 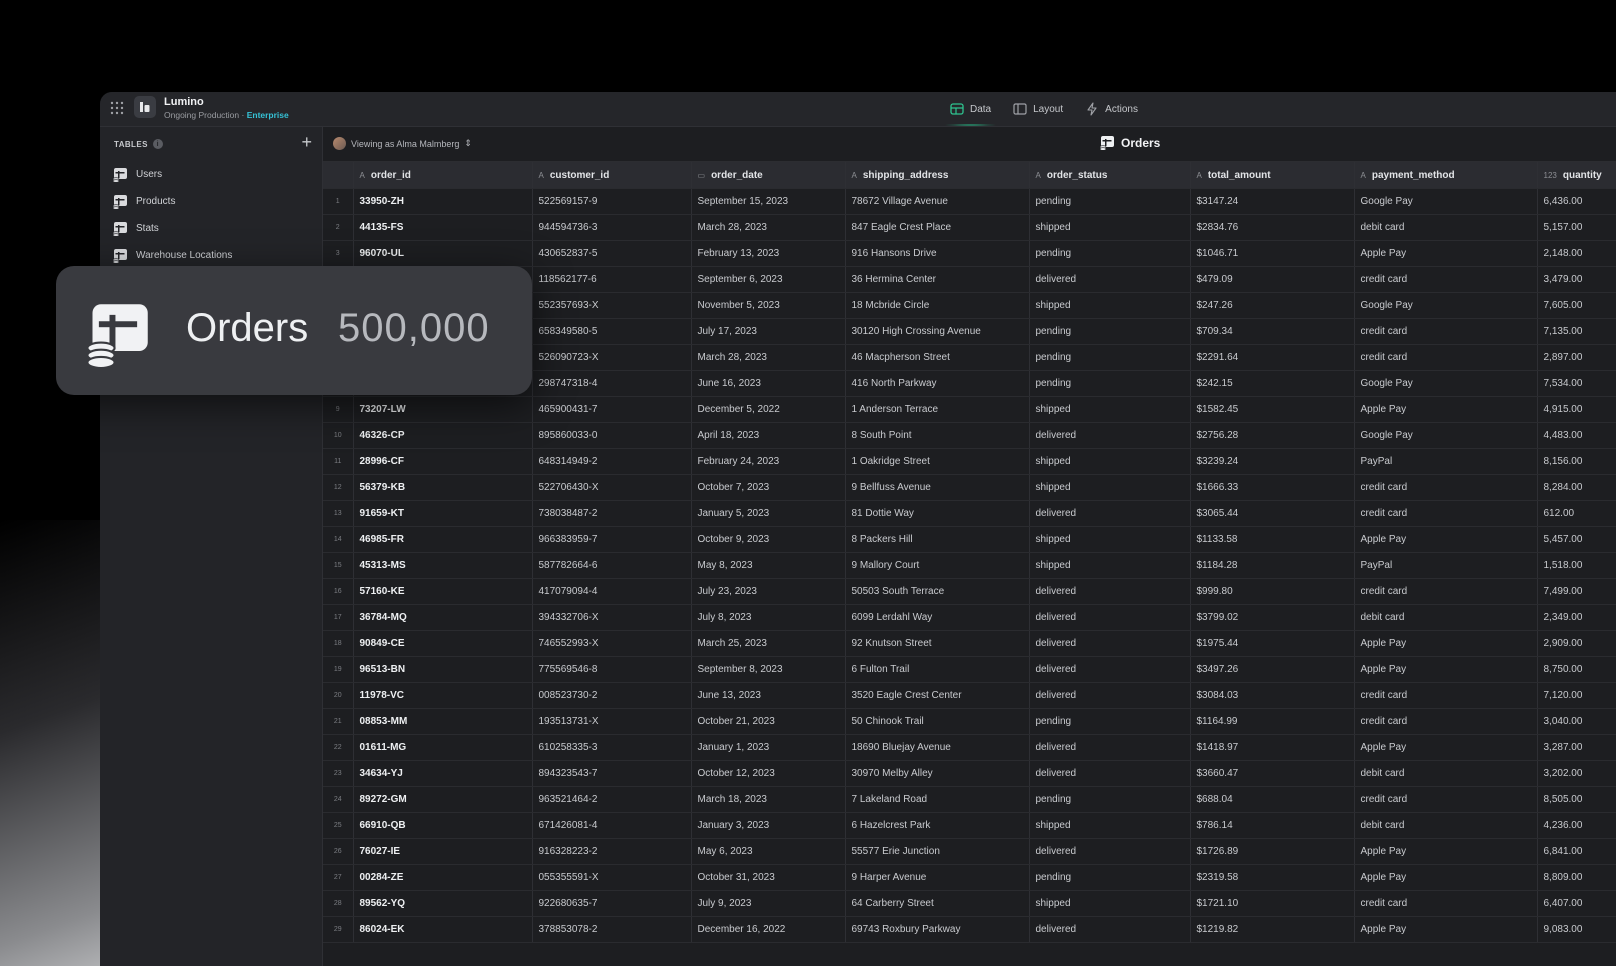 What do you see at coordinates (1110, 175) in the screenshot?
I see `column-header-order-status: Aorder_status` at bounding box center [1110, 175].